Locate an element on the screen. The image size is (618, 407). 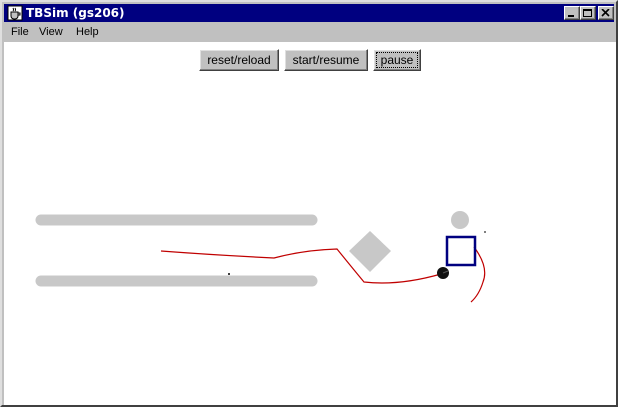
minimize-button is located at coordinates (572, 13).